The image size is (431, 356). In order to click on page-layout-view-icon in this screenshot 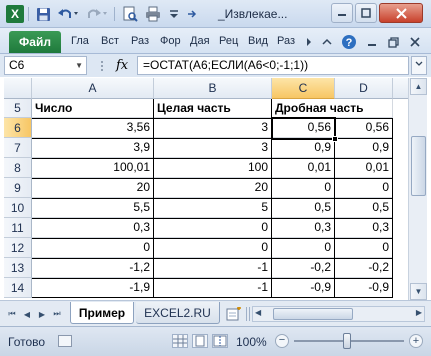, I will do `click(200, 341)`.